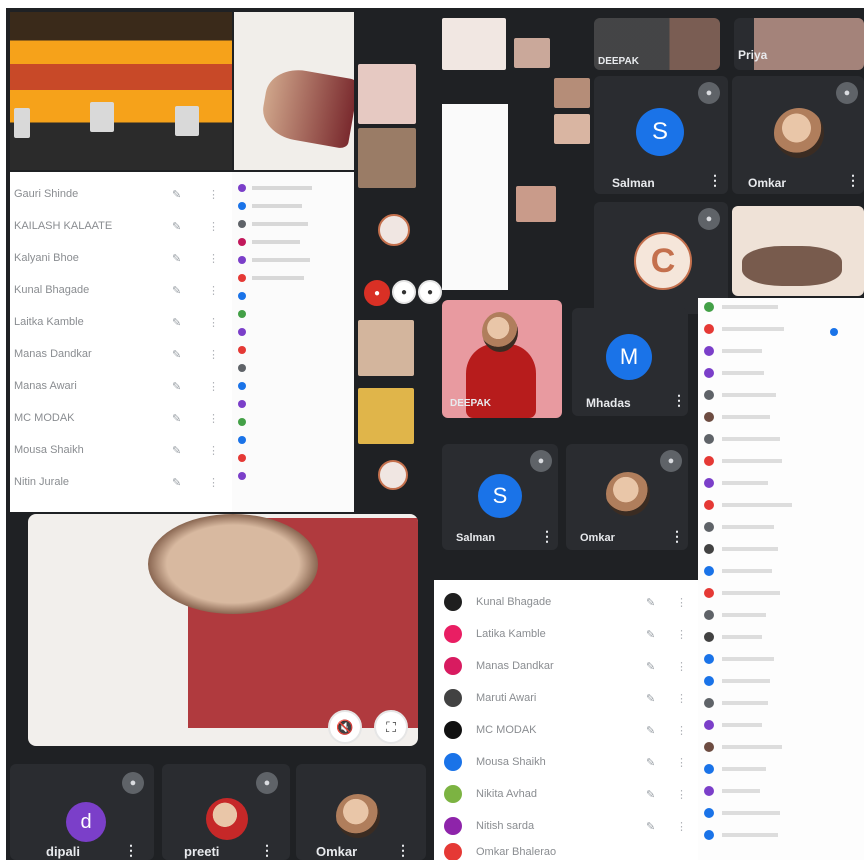 The width and height of the screenshot is (868, 864). What do you see at coordinates (226, 812) in the screenshot?
I see `video-tile-preeti: ● preeti ⋮` at bounding box center [226, 812].